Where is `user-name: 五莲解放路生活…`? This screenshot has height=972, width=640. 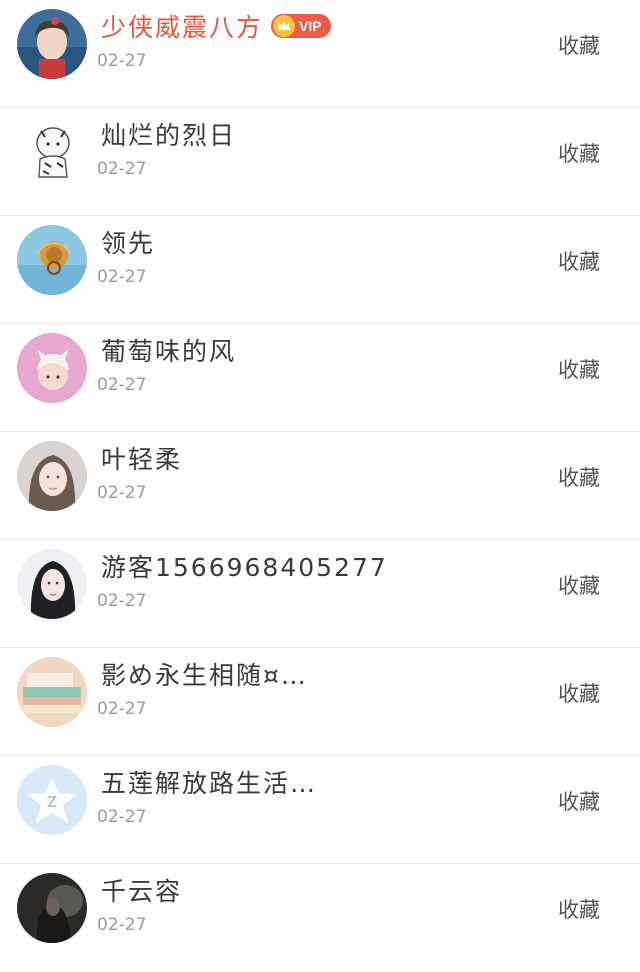 user-name: 五莲解放路生活… is located at coordinates (209, 782).